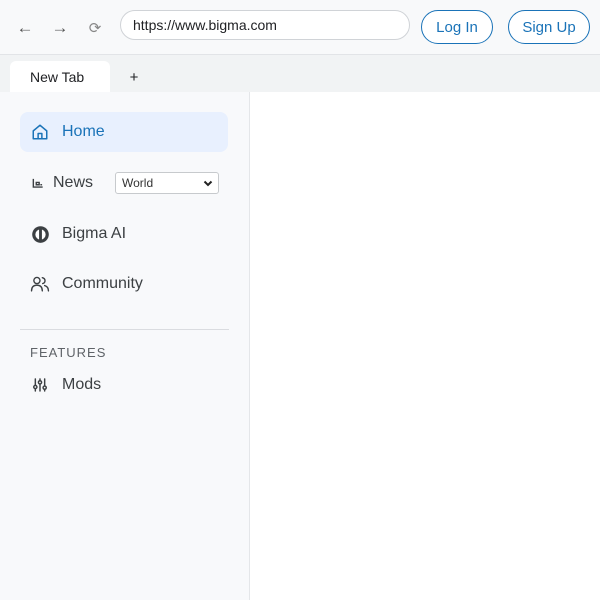 This screenshot has width=600, height=600. Describe the element at coordinates (94, 233) in the screenshot. I see `sidebar-item-label: Bigma AI` at that location.